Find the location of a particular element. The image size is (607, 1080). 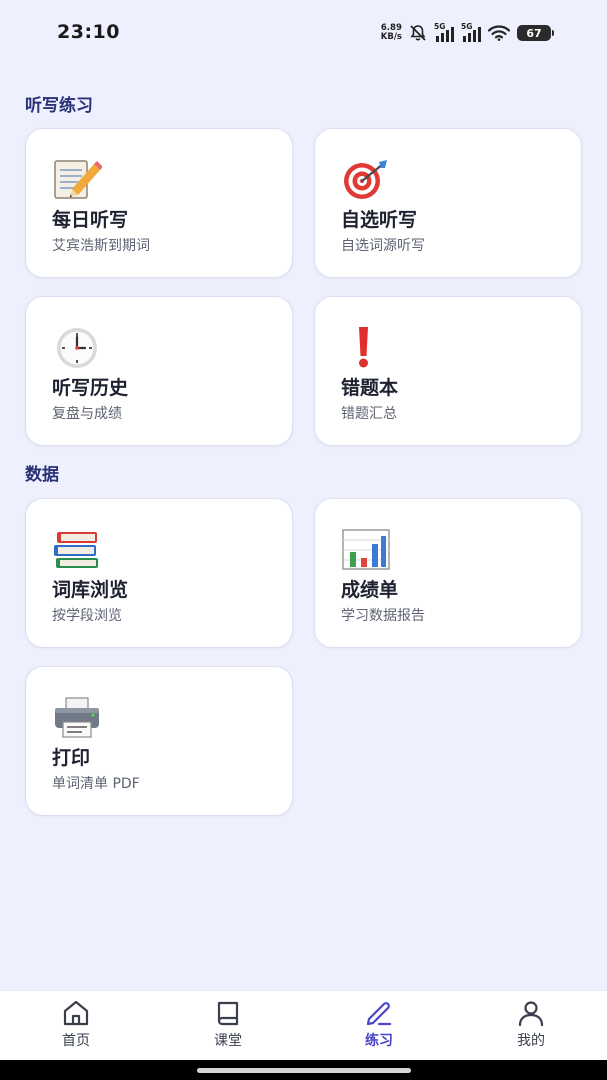

bottom-navigation: 首页 课堂 练习 我的 is located at coordinates (303, 1025).